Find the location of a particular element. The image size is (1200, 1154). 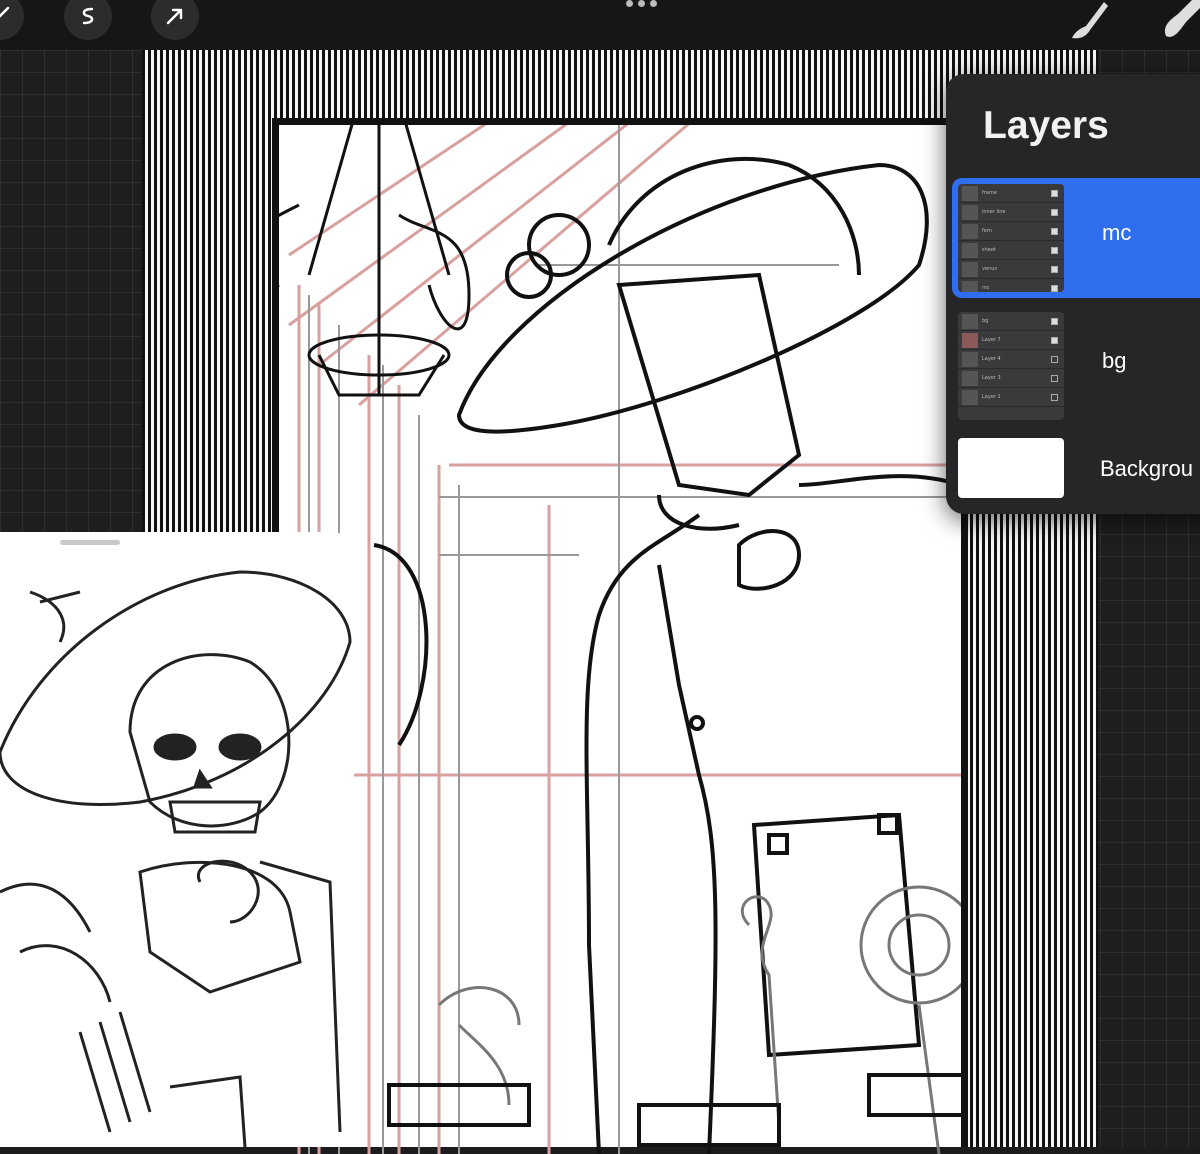

sublayer-row: bg is located at coordinates (1011, 321).